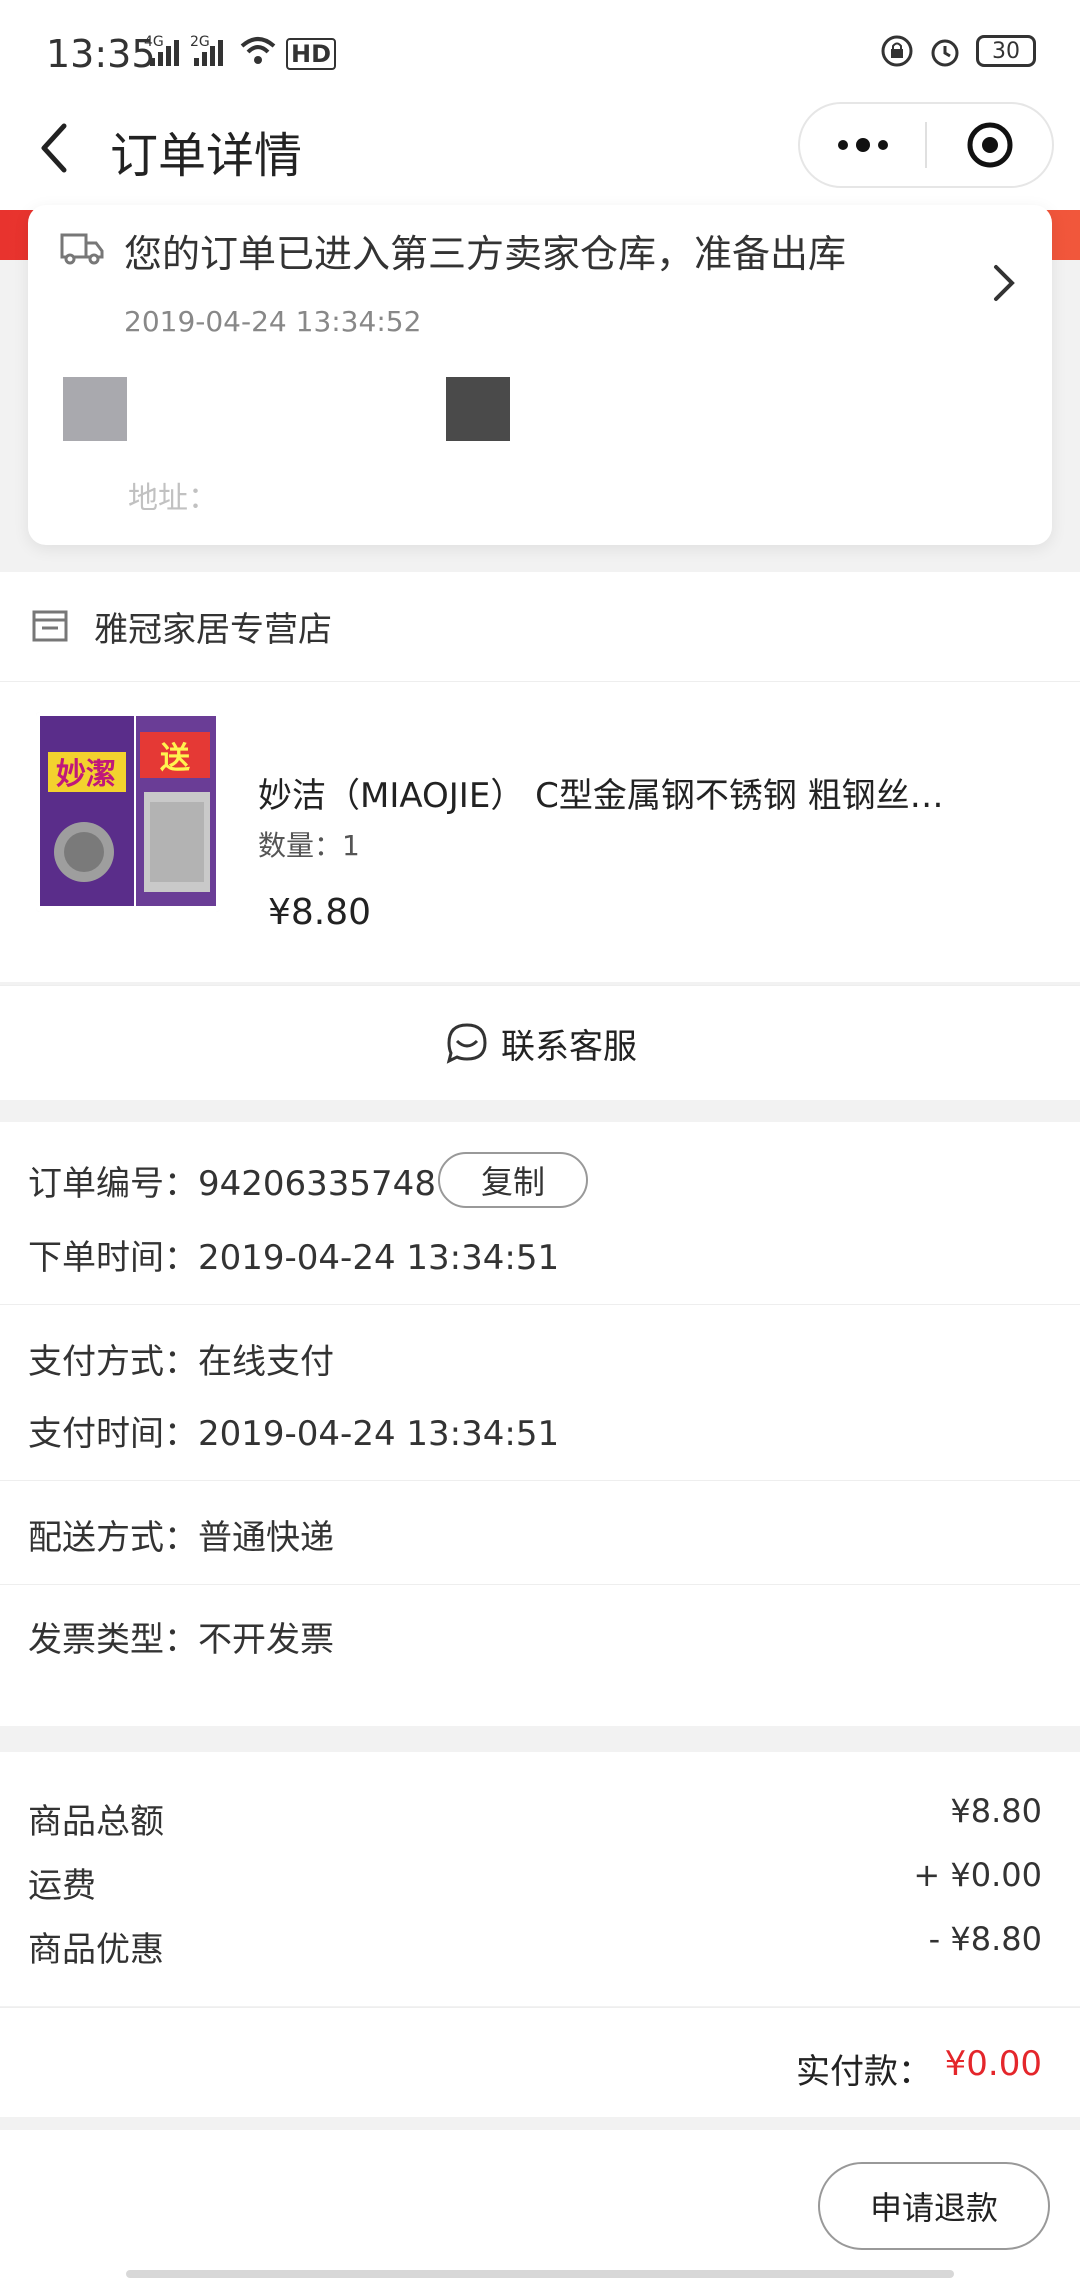  I want to click on back-arrow-icon, so click(54, 148).